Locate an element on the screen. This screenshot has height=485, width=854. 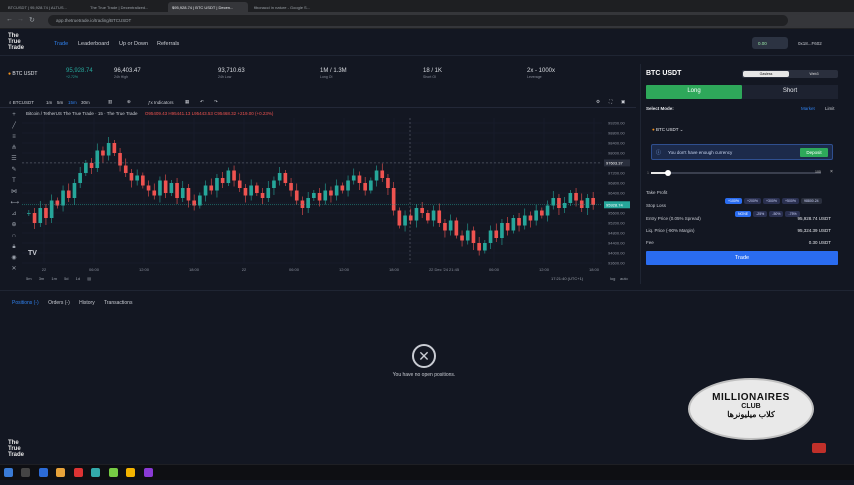
account-address: 0x18...F602 is located at coordinates (810, 43).